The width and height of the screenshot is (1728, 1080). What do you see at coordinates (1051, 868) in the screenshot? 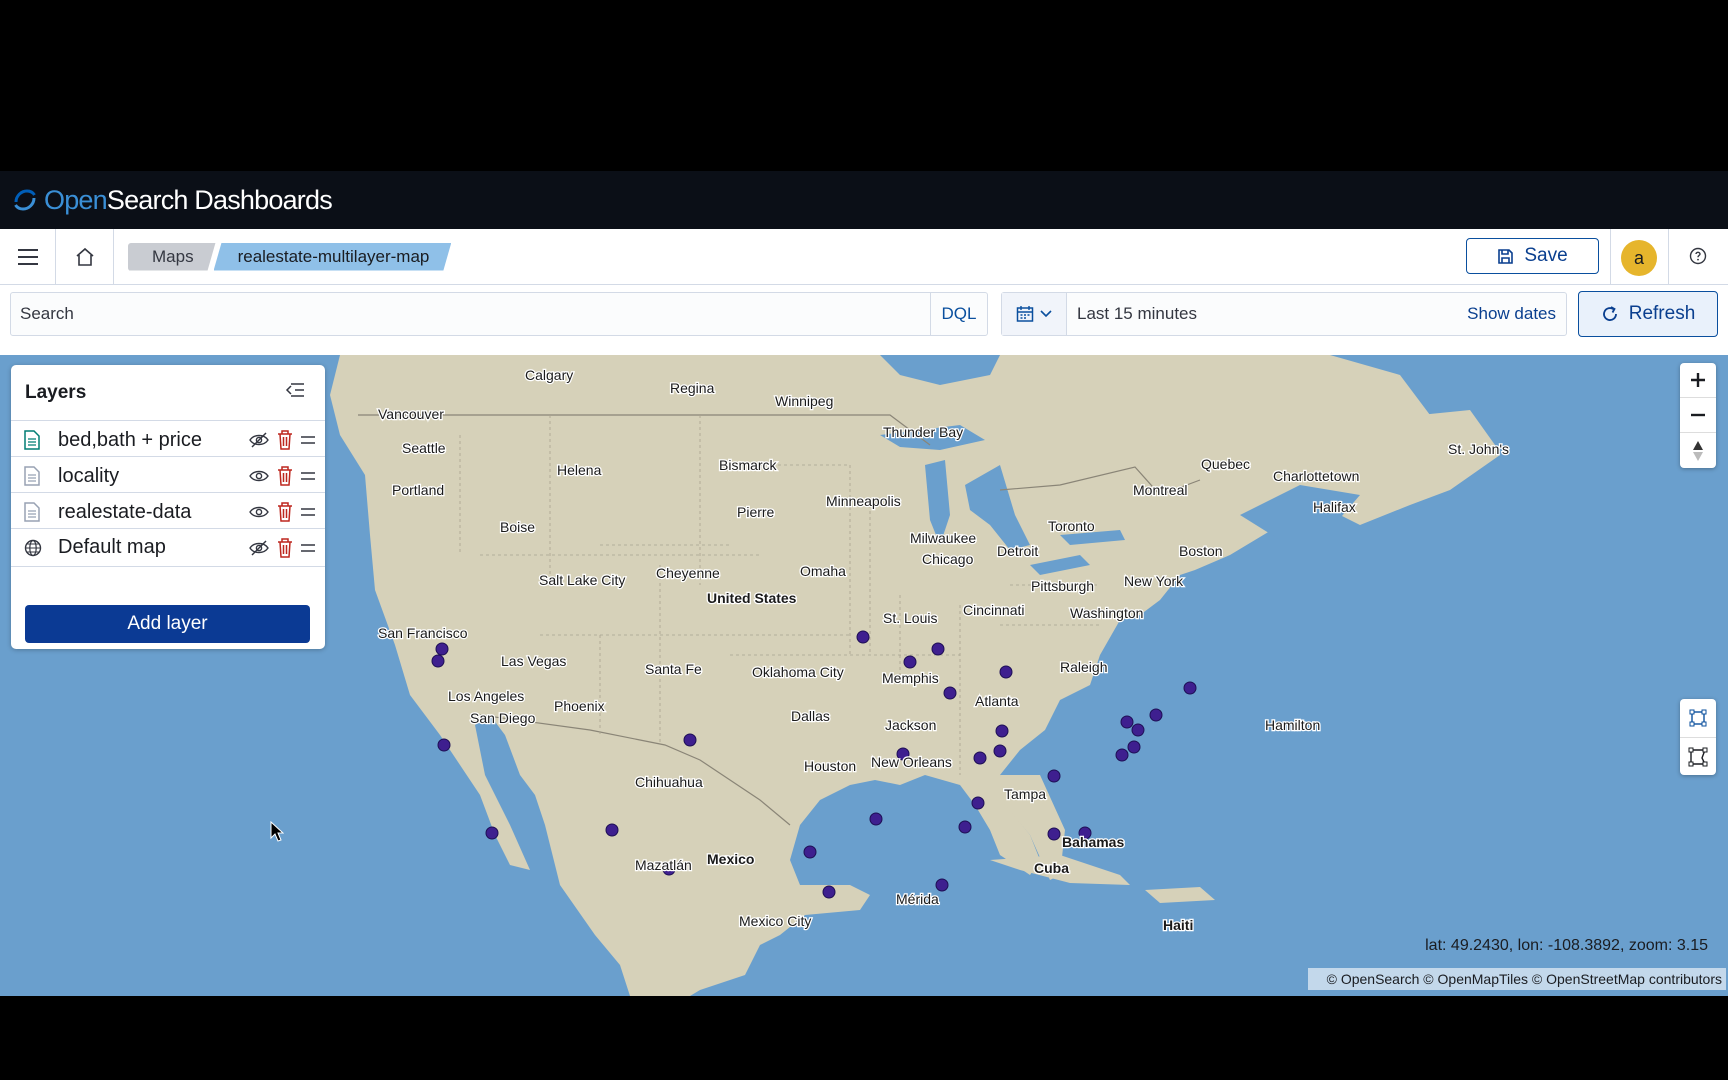
I see `country-label: Cuba` at bounding box center [1051, 868].